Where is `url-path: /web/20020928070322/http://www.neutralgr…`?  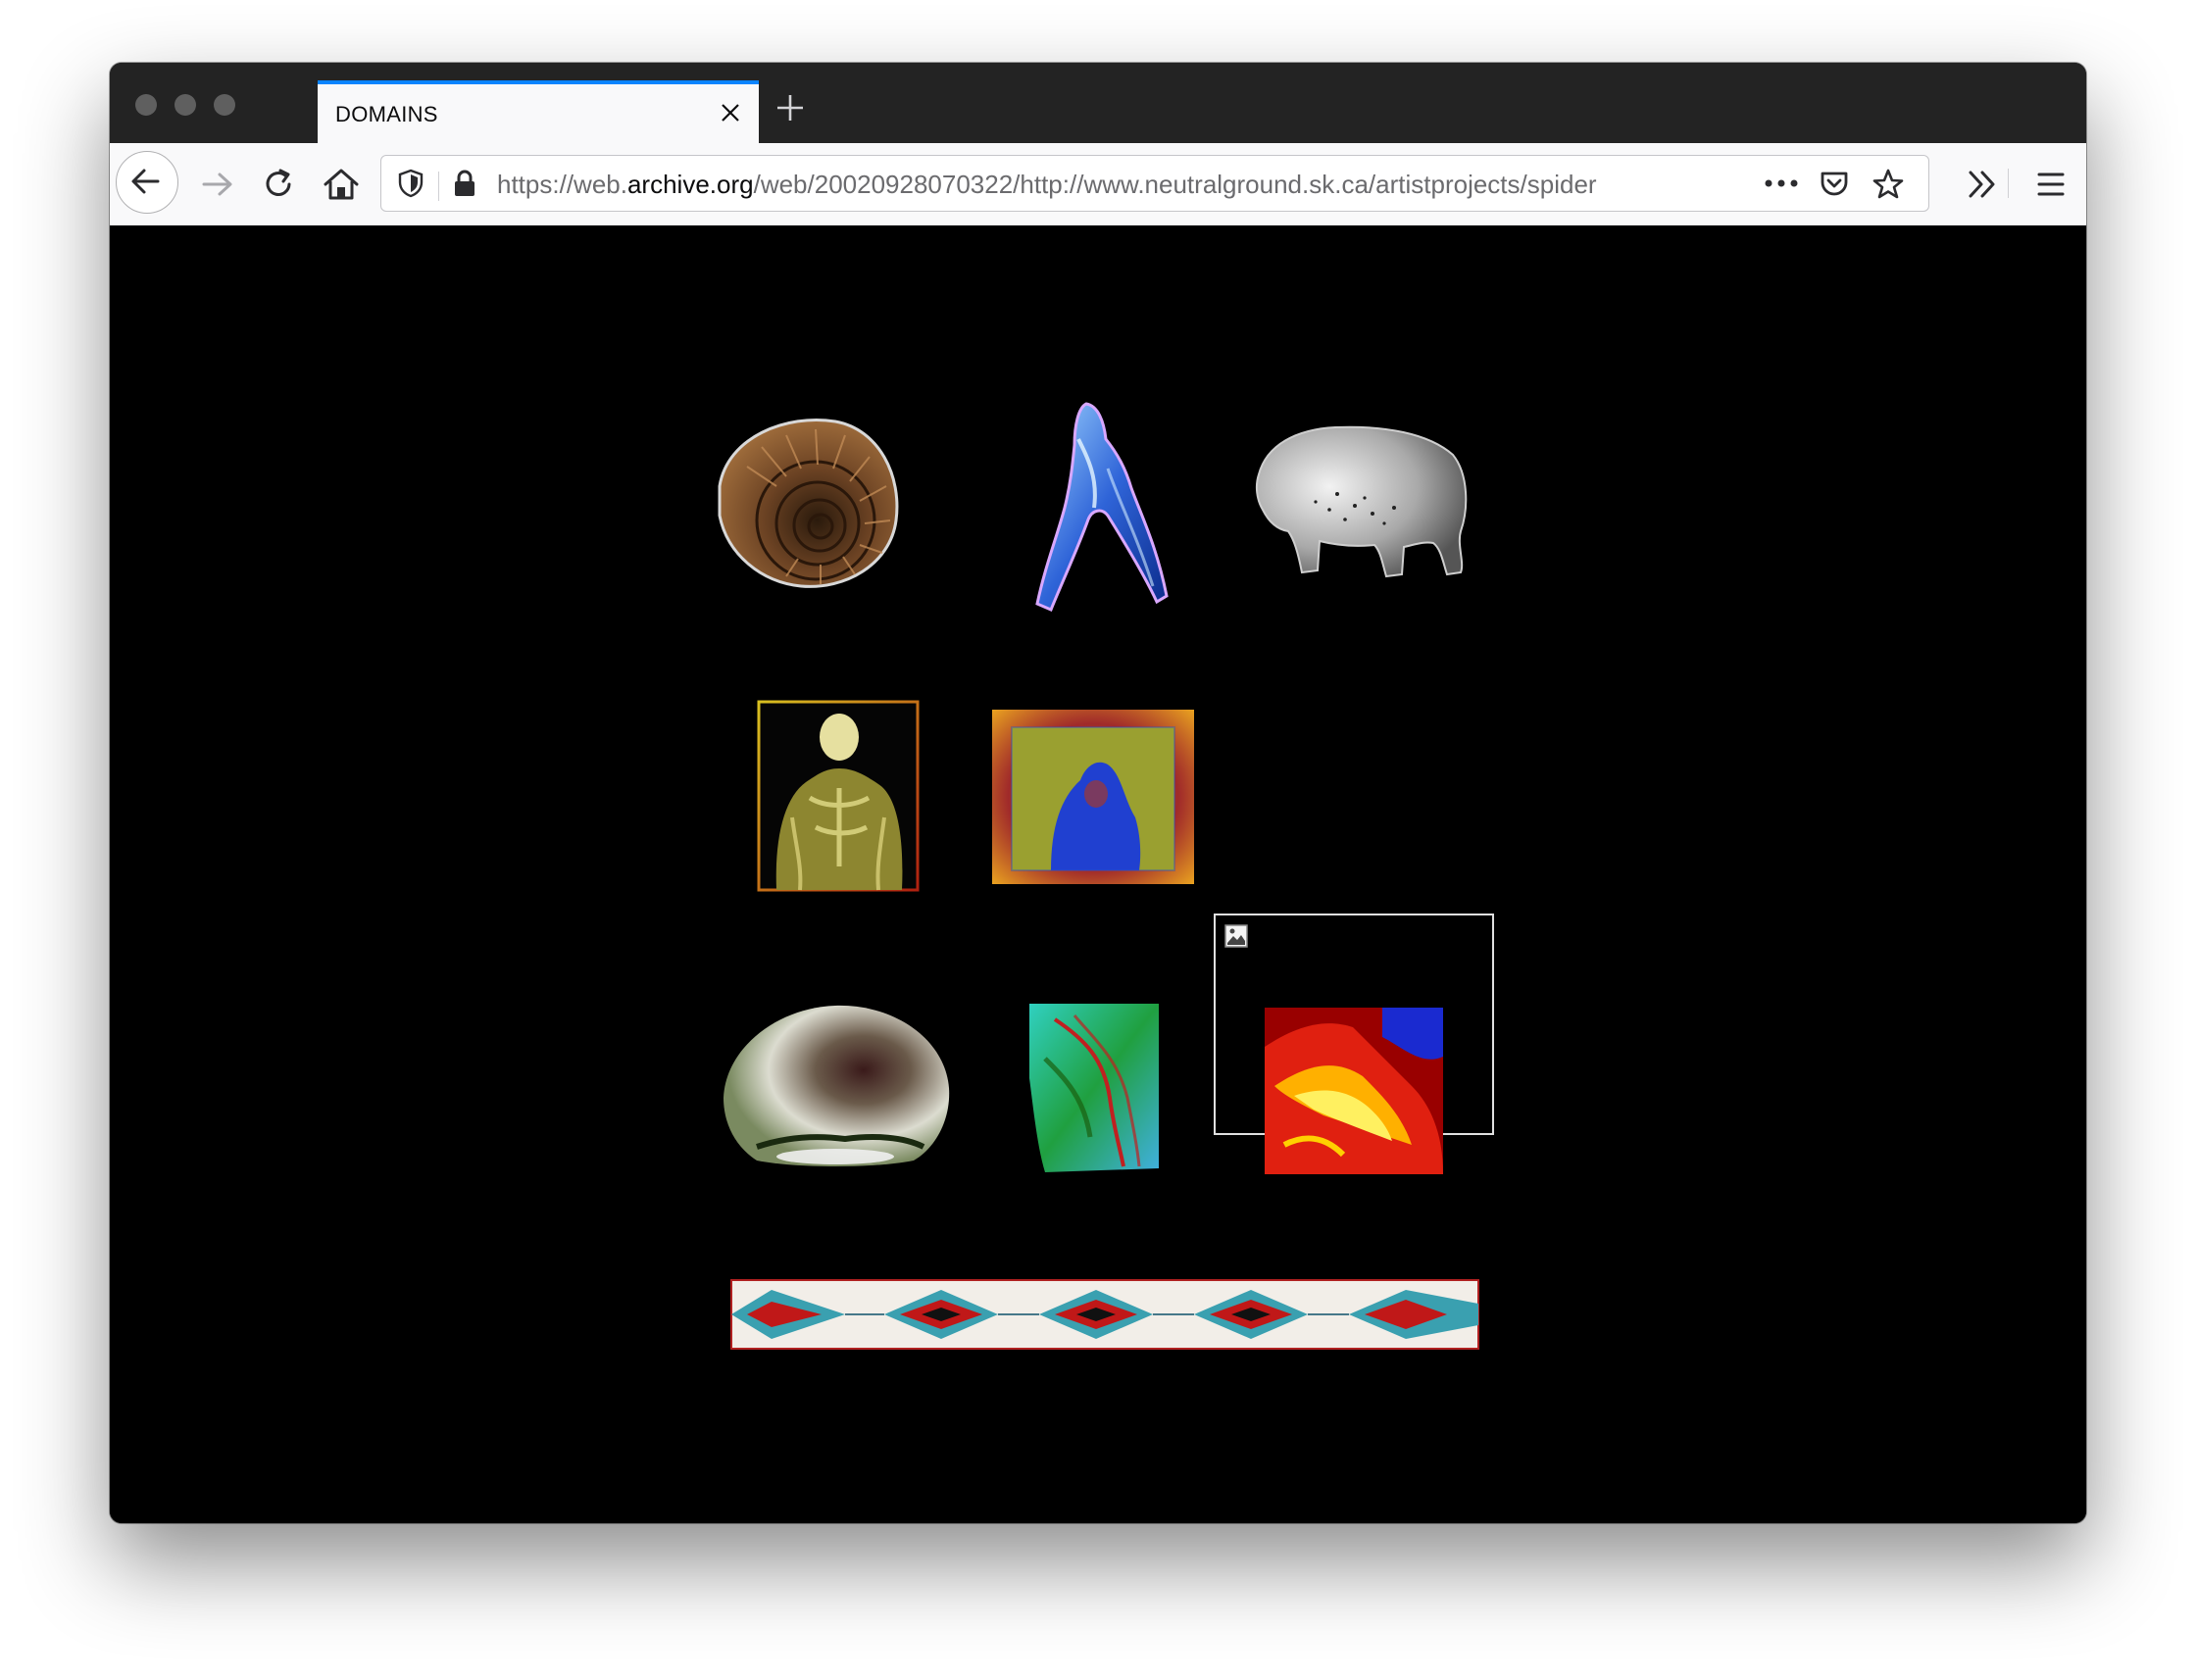
url-path: /web/20020928070322/http://www.neutralgr… is located at coordinates (1175, 184).